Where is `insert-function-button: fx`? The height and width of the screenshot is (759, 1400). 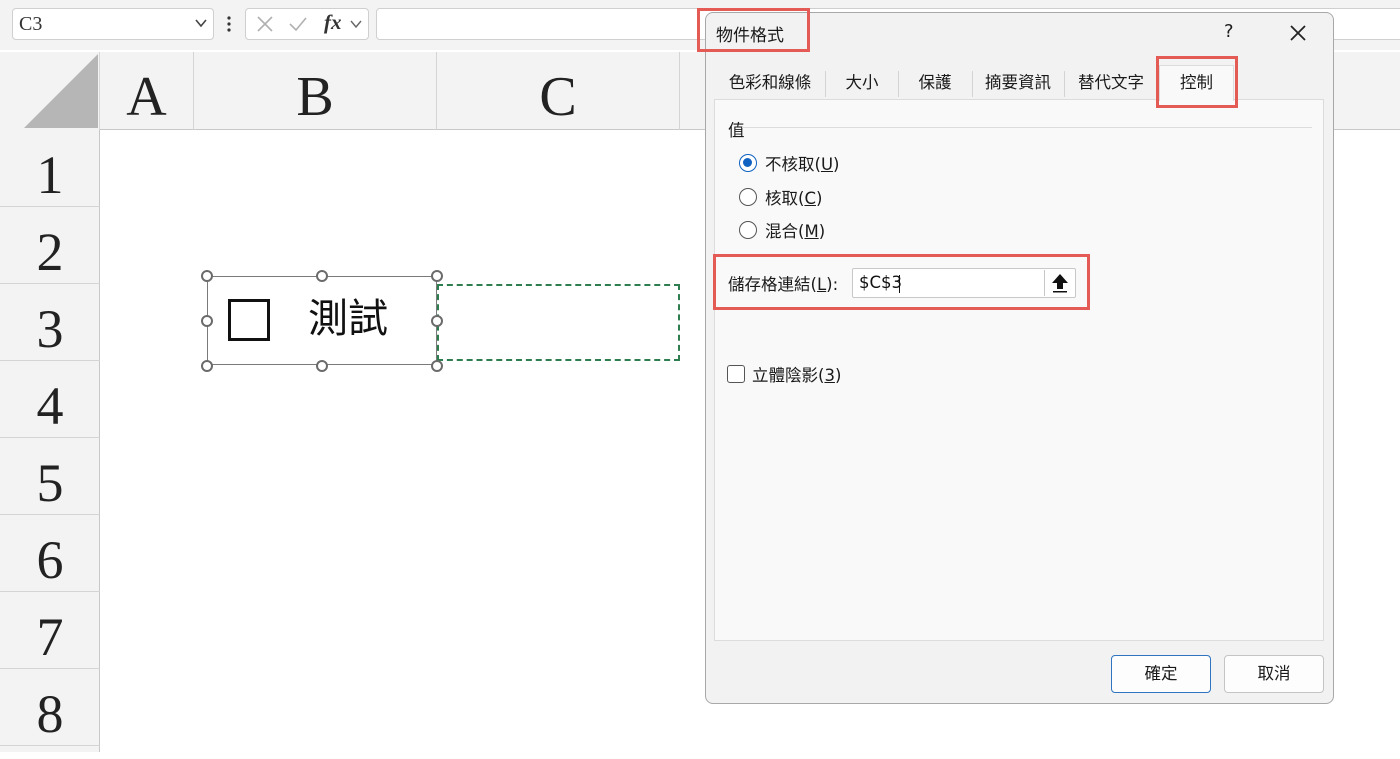
insert-function-button: fx is located at coordinates (333, 22).